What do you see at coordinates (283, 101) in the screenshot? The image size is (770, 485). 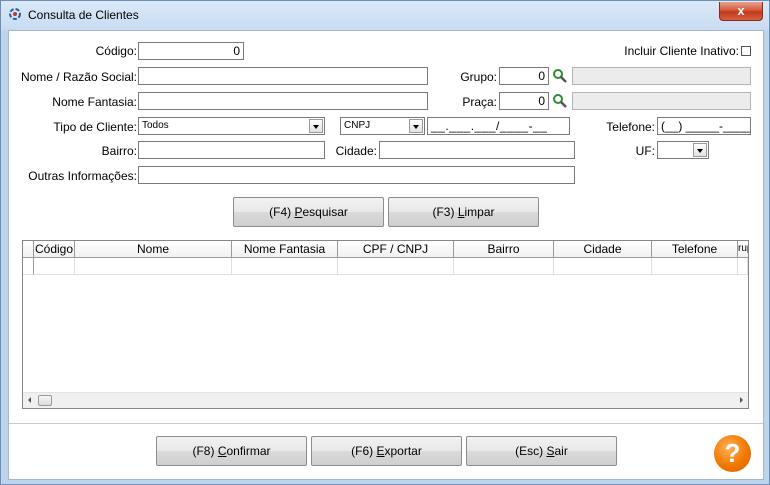 I see `nome-fantasia-input` at bounding box center [283, 101].